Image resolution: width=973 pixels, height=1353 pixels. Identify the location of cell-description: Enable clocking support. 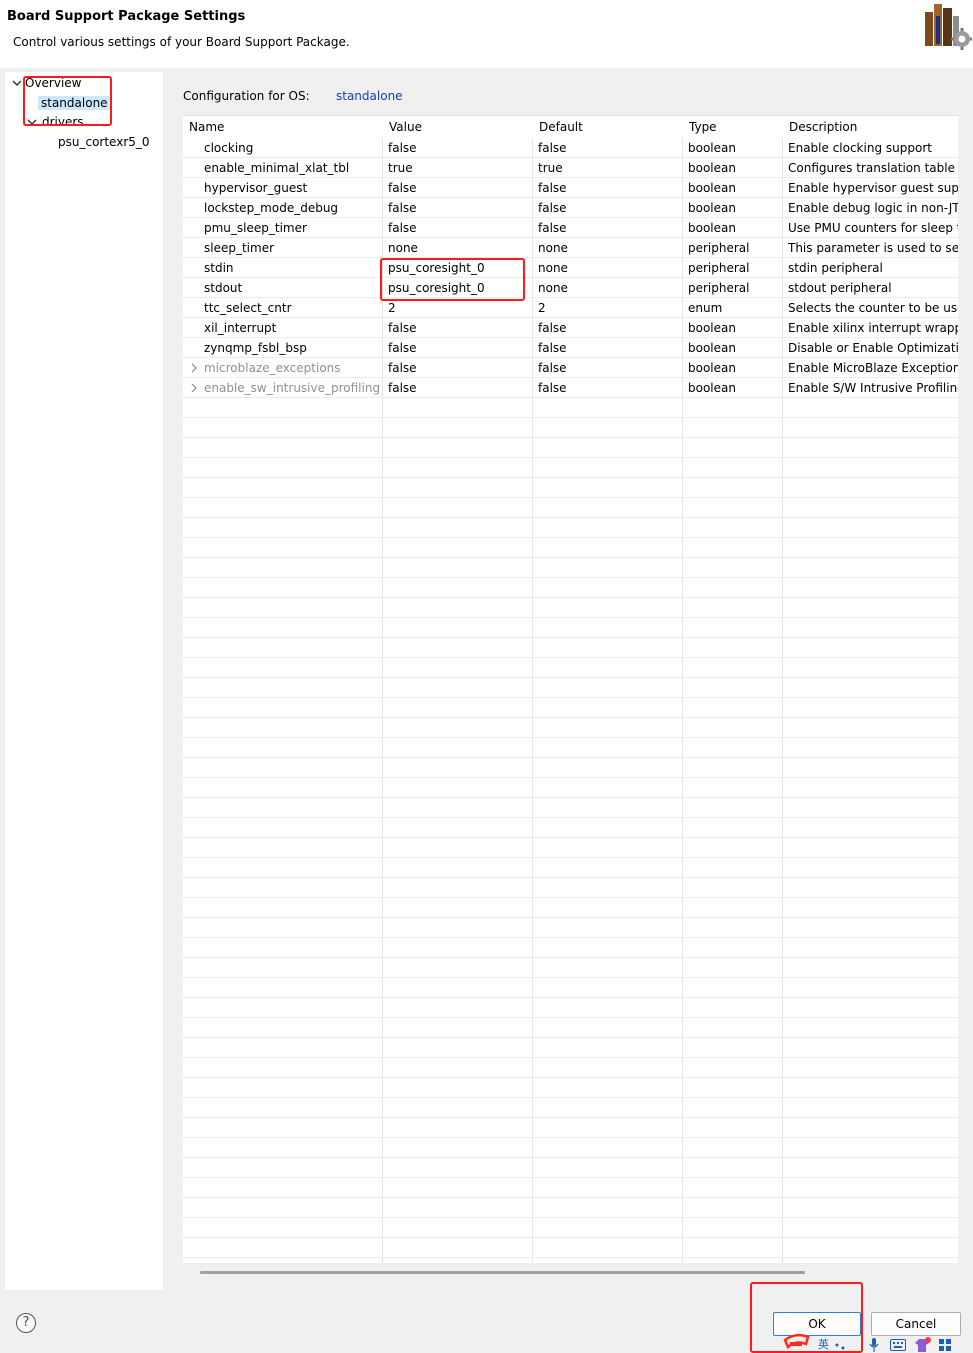
(860, 148).